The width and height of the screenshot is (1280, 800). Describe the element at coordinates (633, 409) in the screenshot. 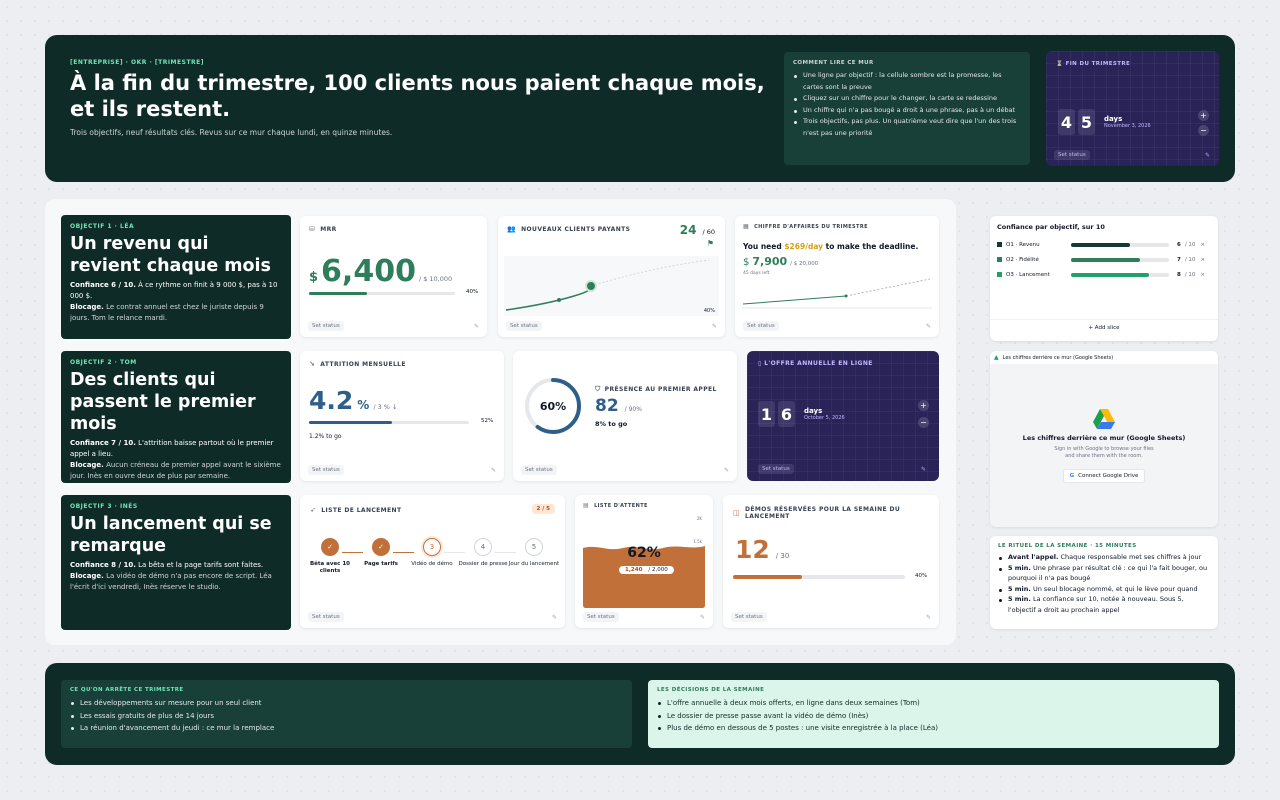

I see `first-call-target: / 90%` at that location.